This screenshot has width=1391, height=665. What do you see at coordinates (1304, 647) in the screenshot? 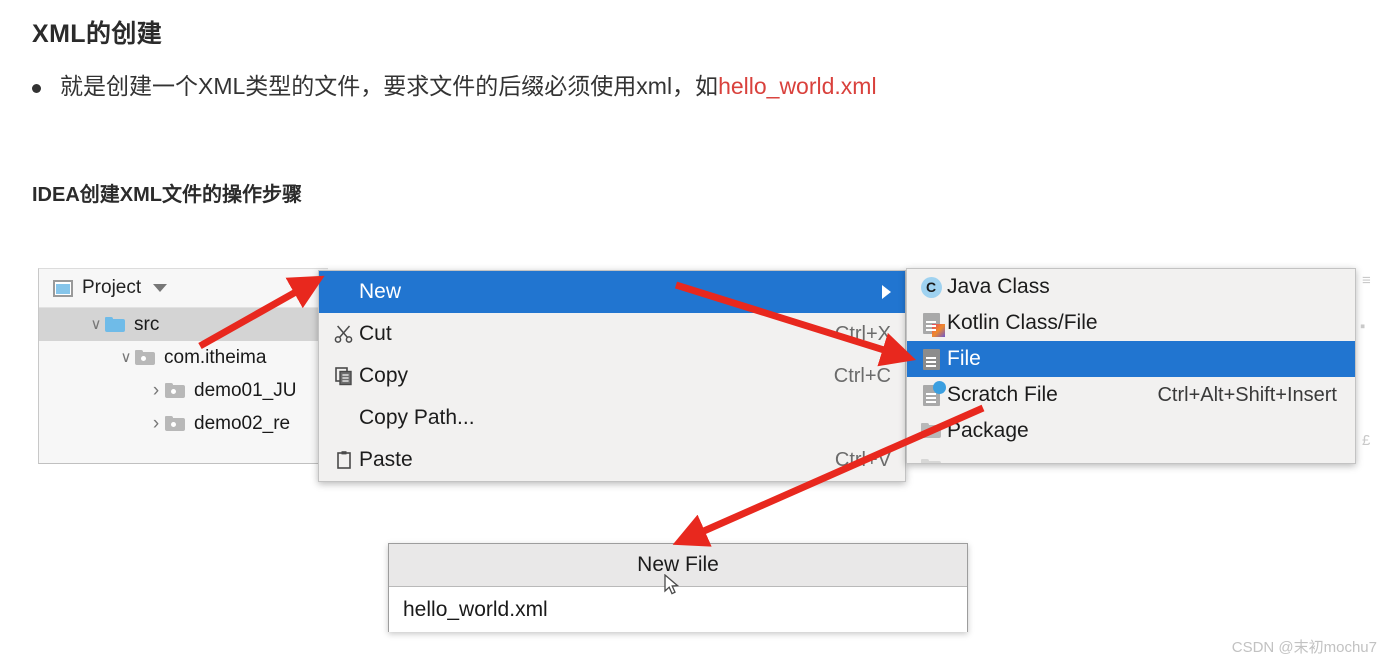
I see `watermark: CSDN @末初mochu7` at bounding box center [1304, 647].